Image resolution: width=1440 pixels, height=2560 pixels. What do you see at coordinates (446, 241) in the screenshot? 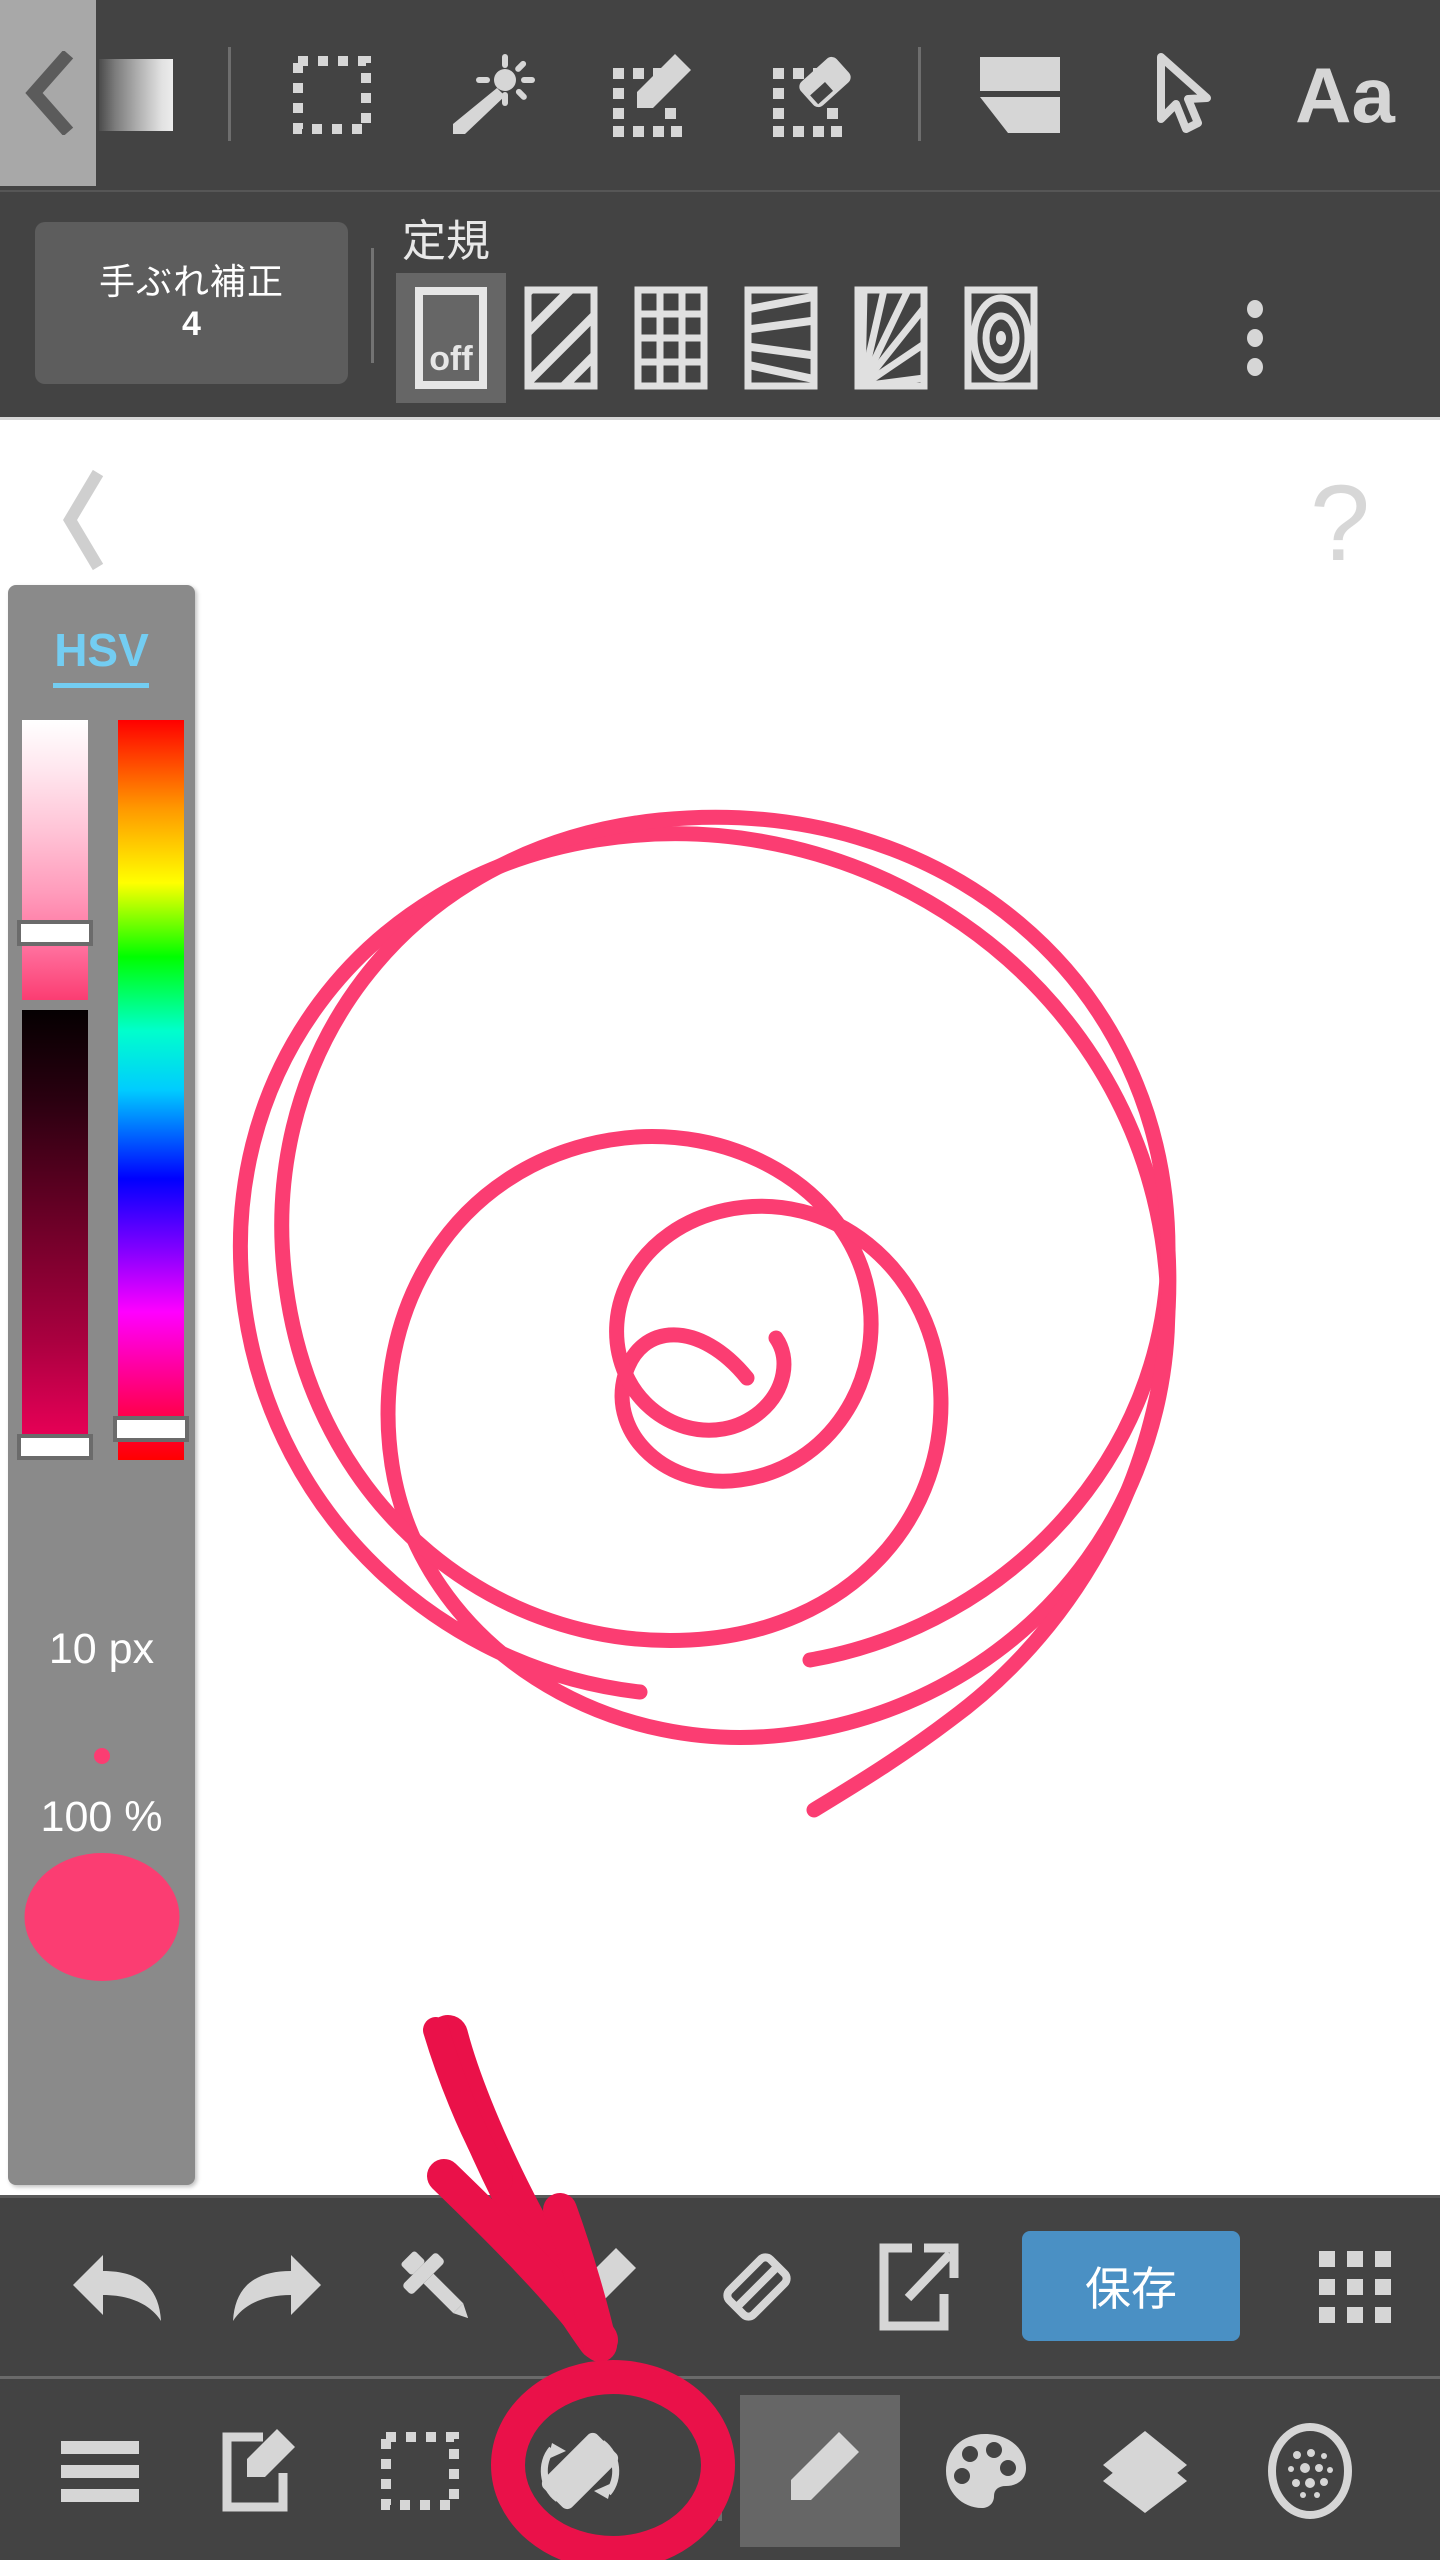
I see `ruler-title: 定規` at bounding box center [446, 241].